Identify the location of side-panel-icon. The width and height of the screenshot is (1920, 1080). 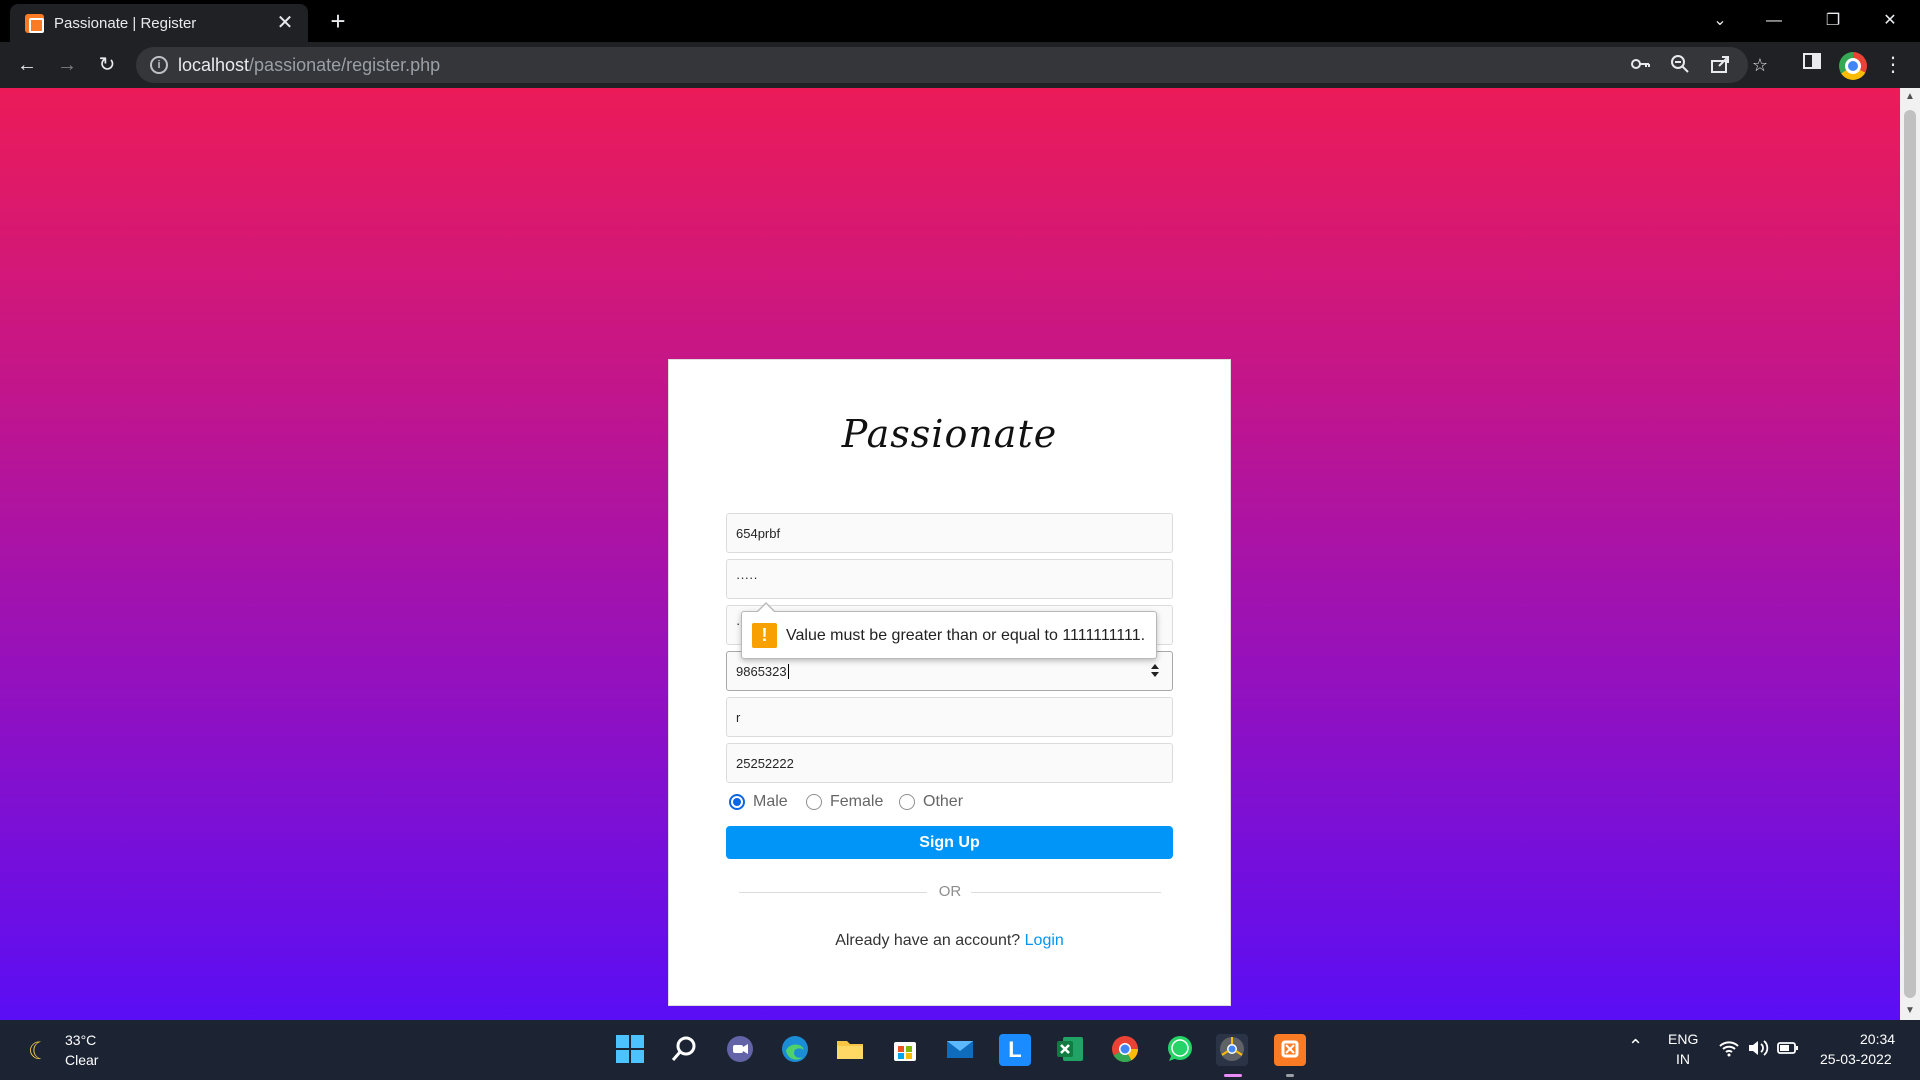
(1812, 65).